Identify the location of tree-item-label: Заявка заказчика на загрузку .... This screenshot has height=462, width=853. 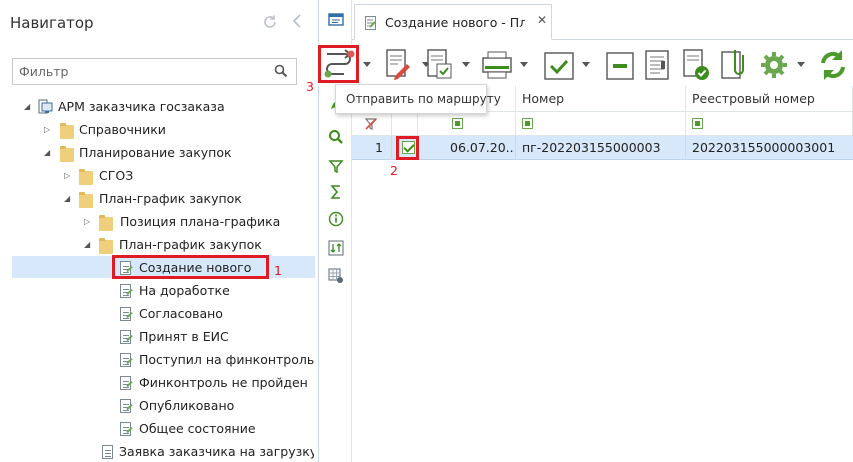
(216, 451).